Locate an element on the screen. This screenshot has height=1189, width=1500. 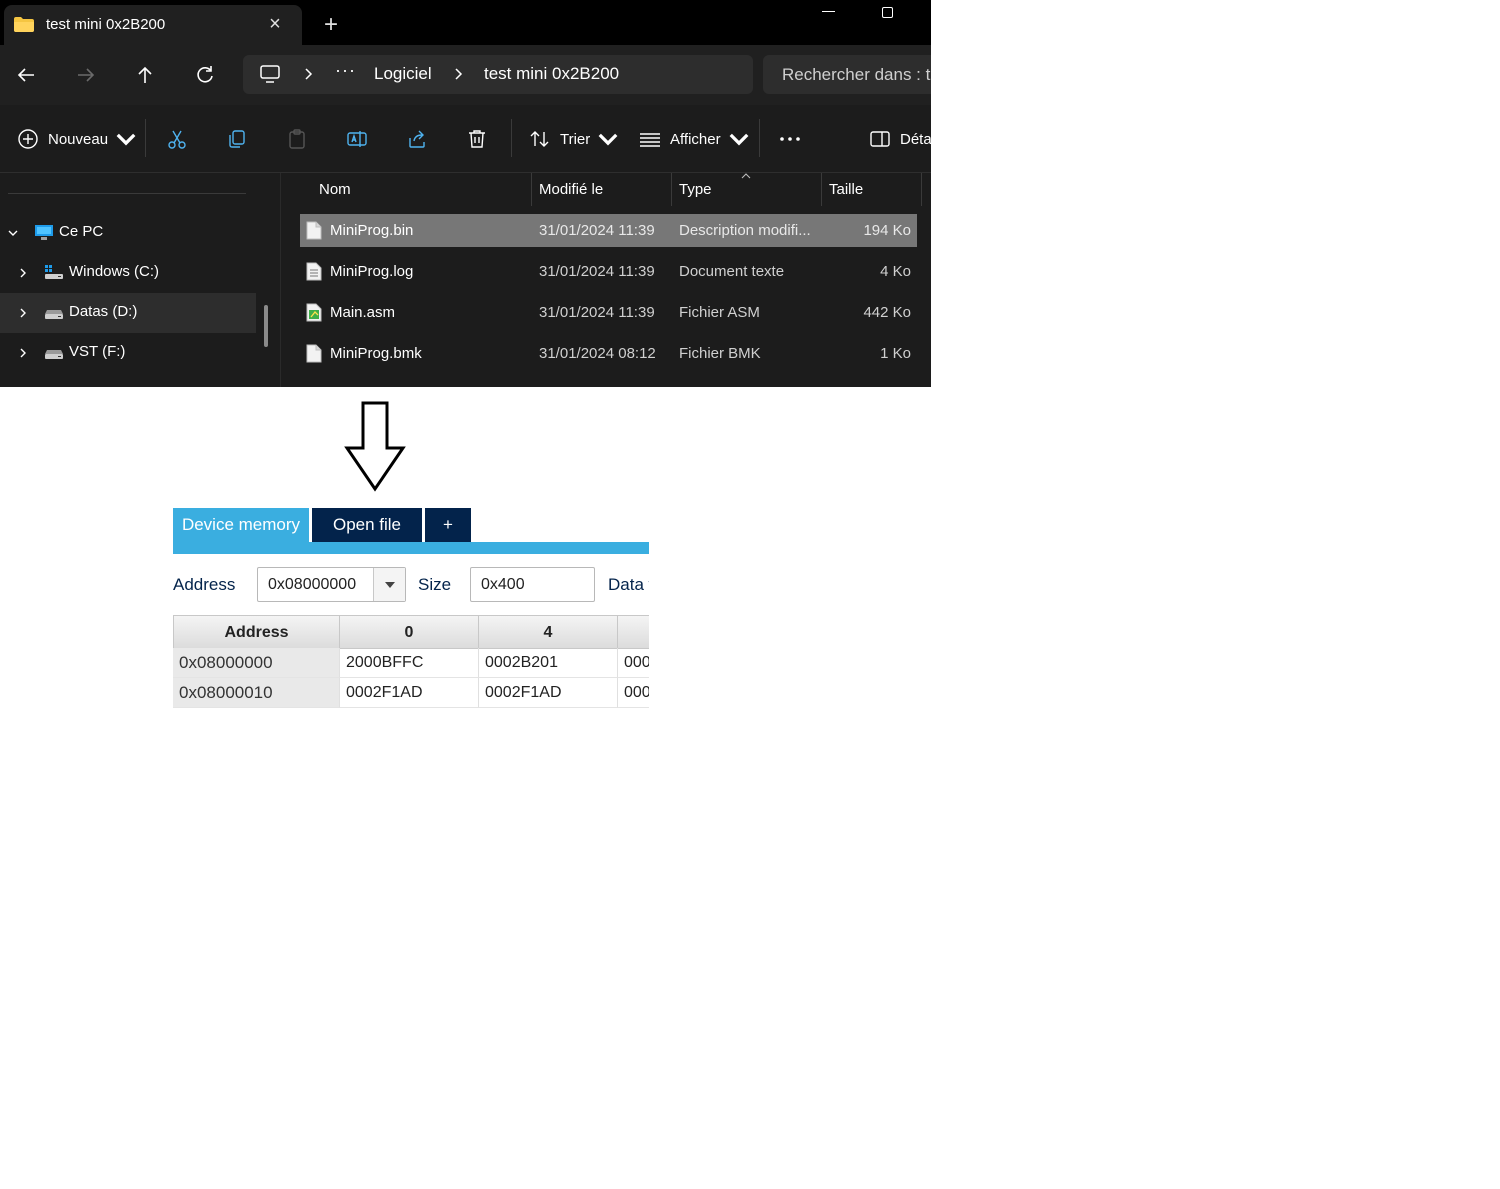
sidebar-item-ce-pc: Ce PC is located at coordinates (128, 233).